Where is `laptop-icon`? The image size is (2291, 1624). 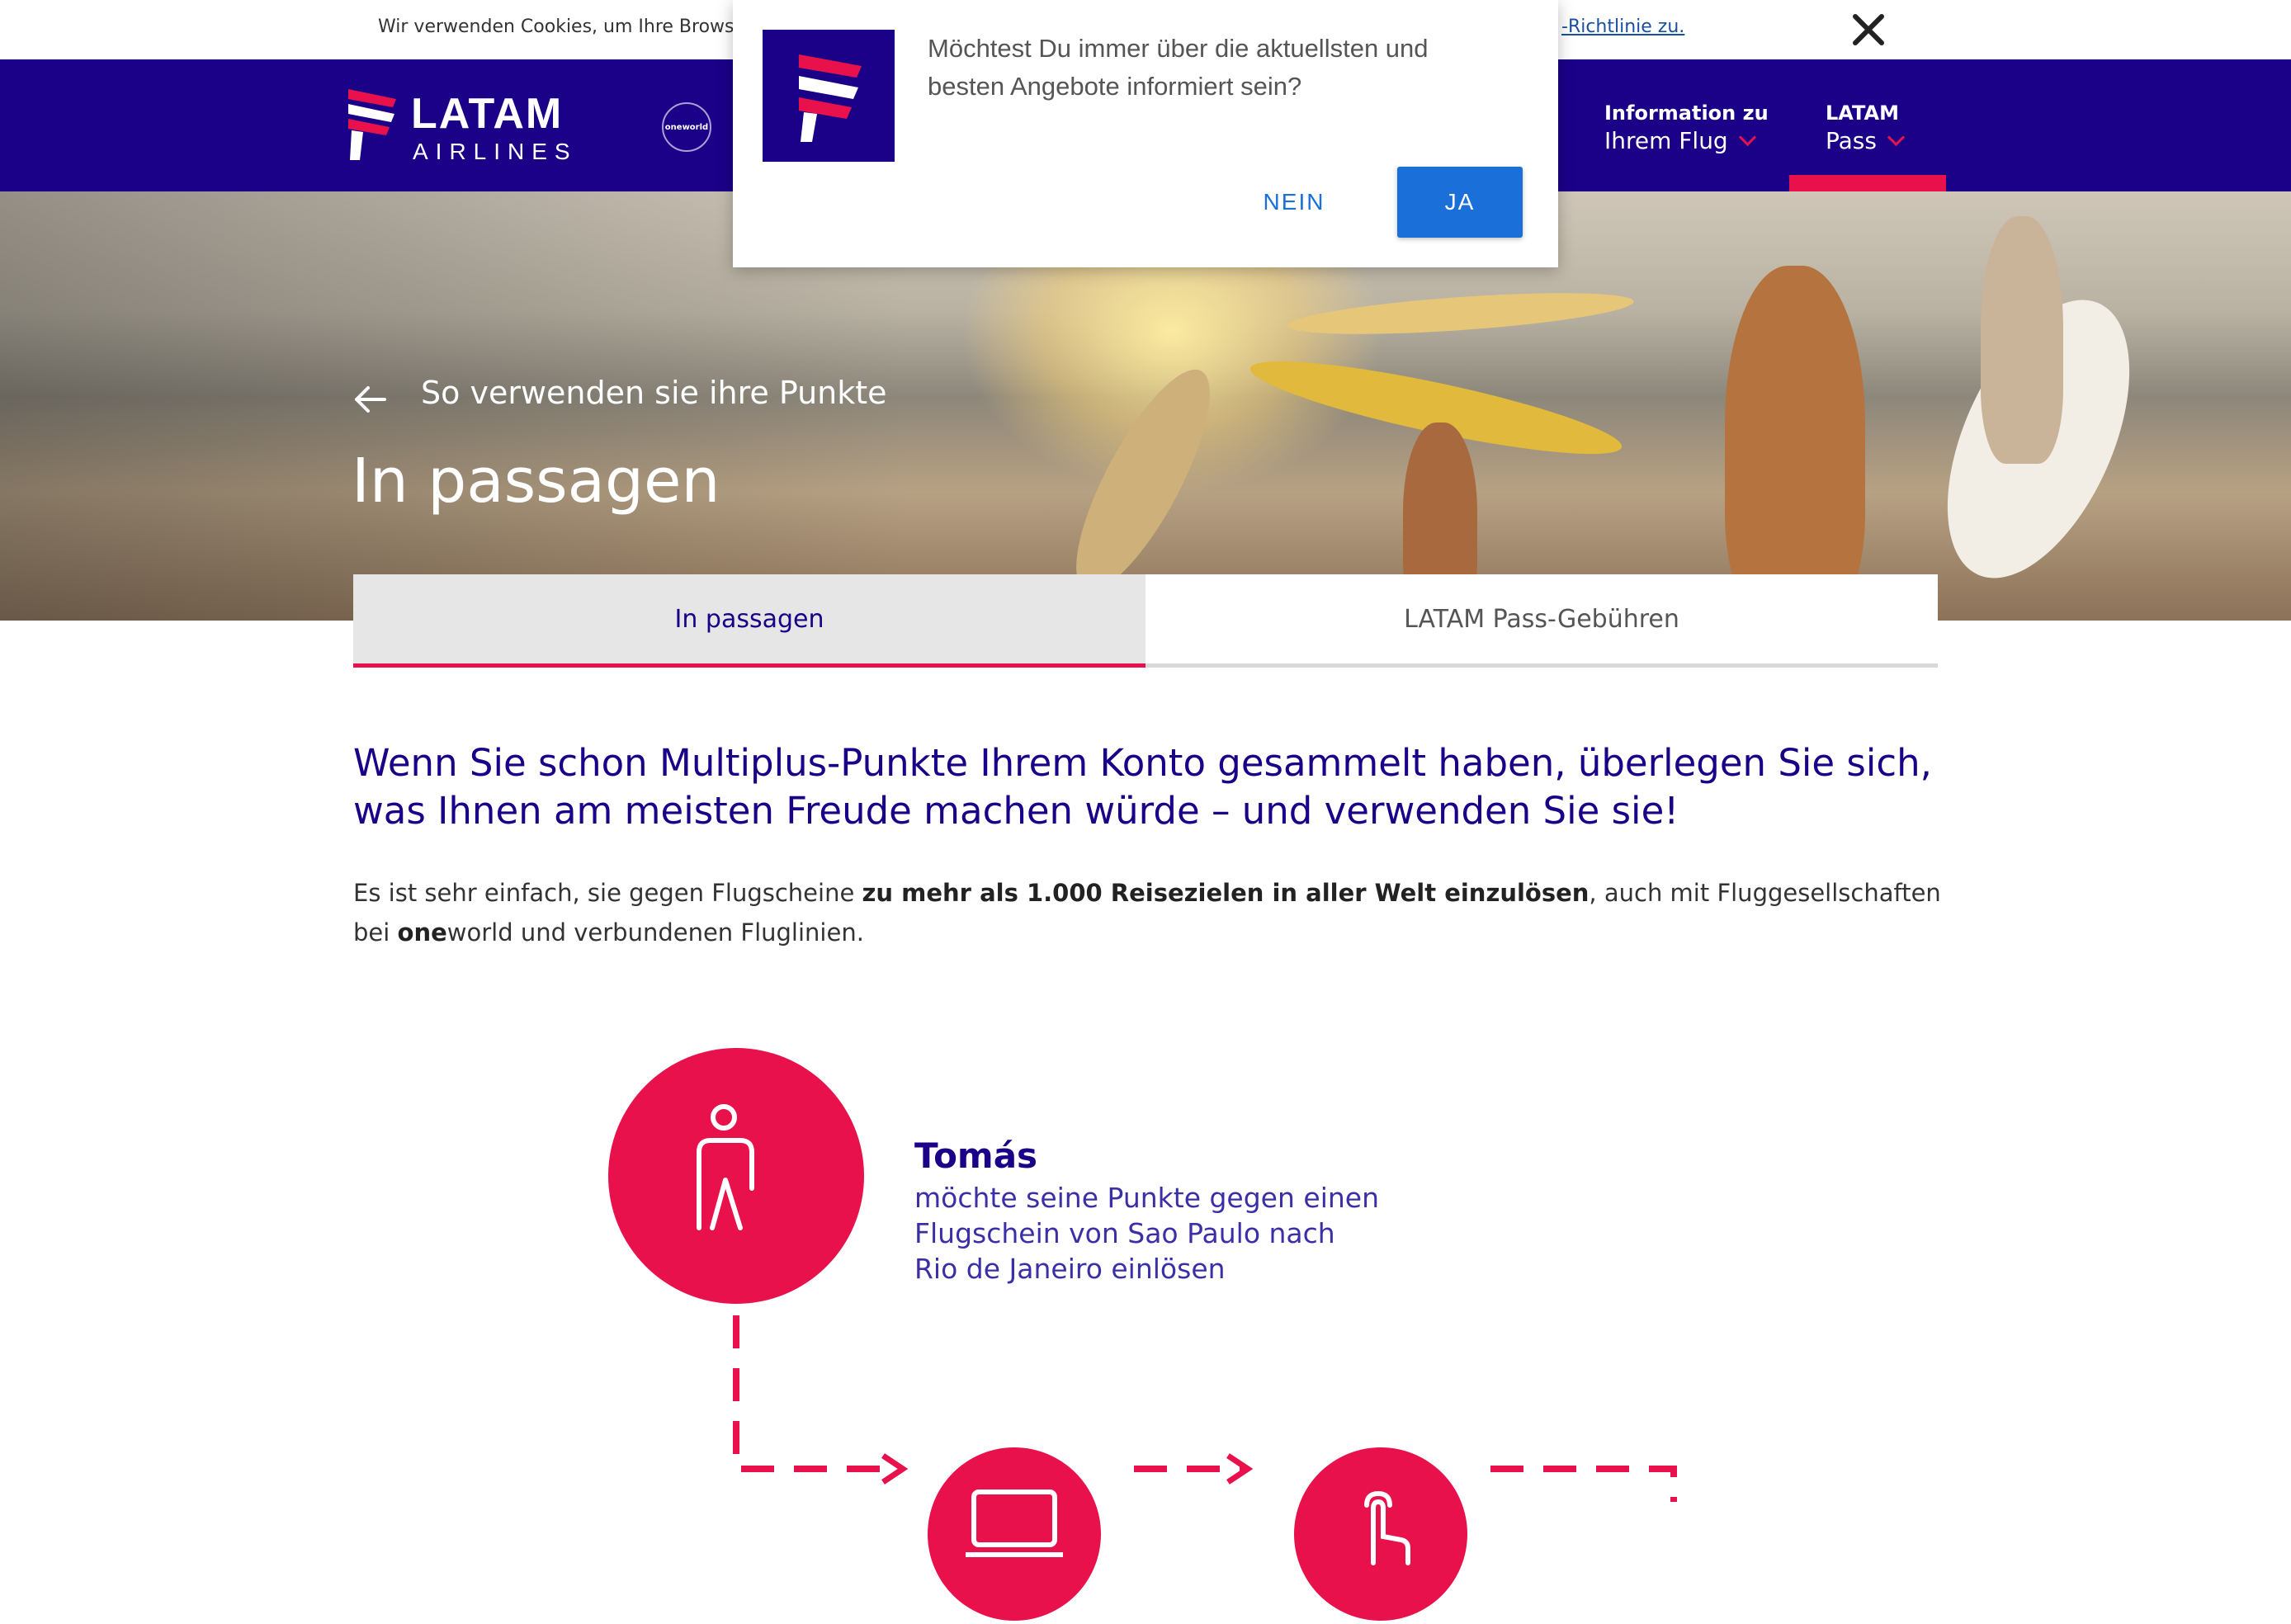
laptop-icon is located at coordinates (1014, 1523).